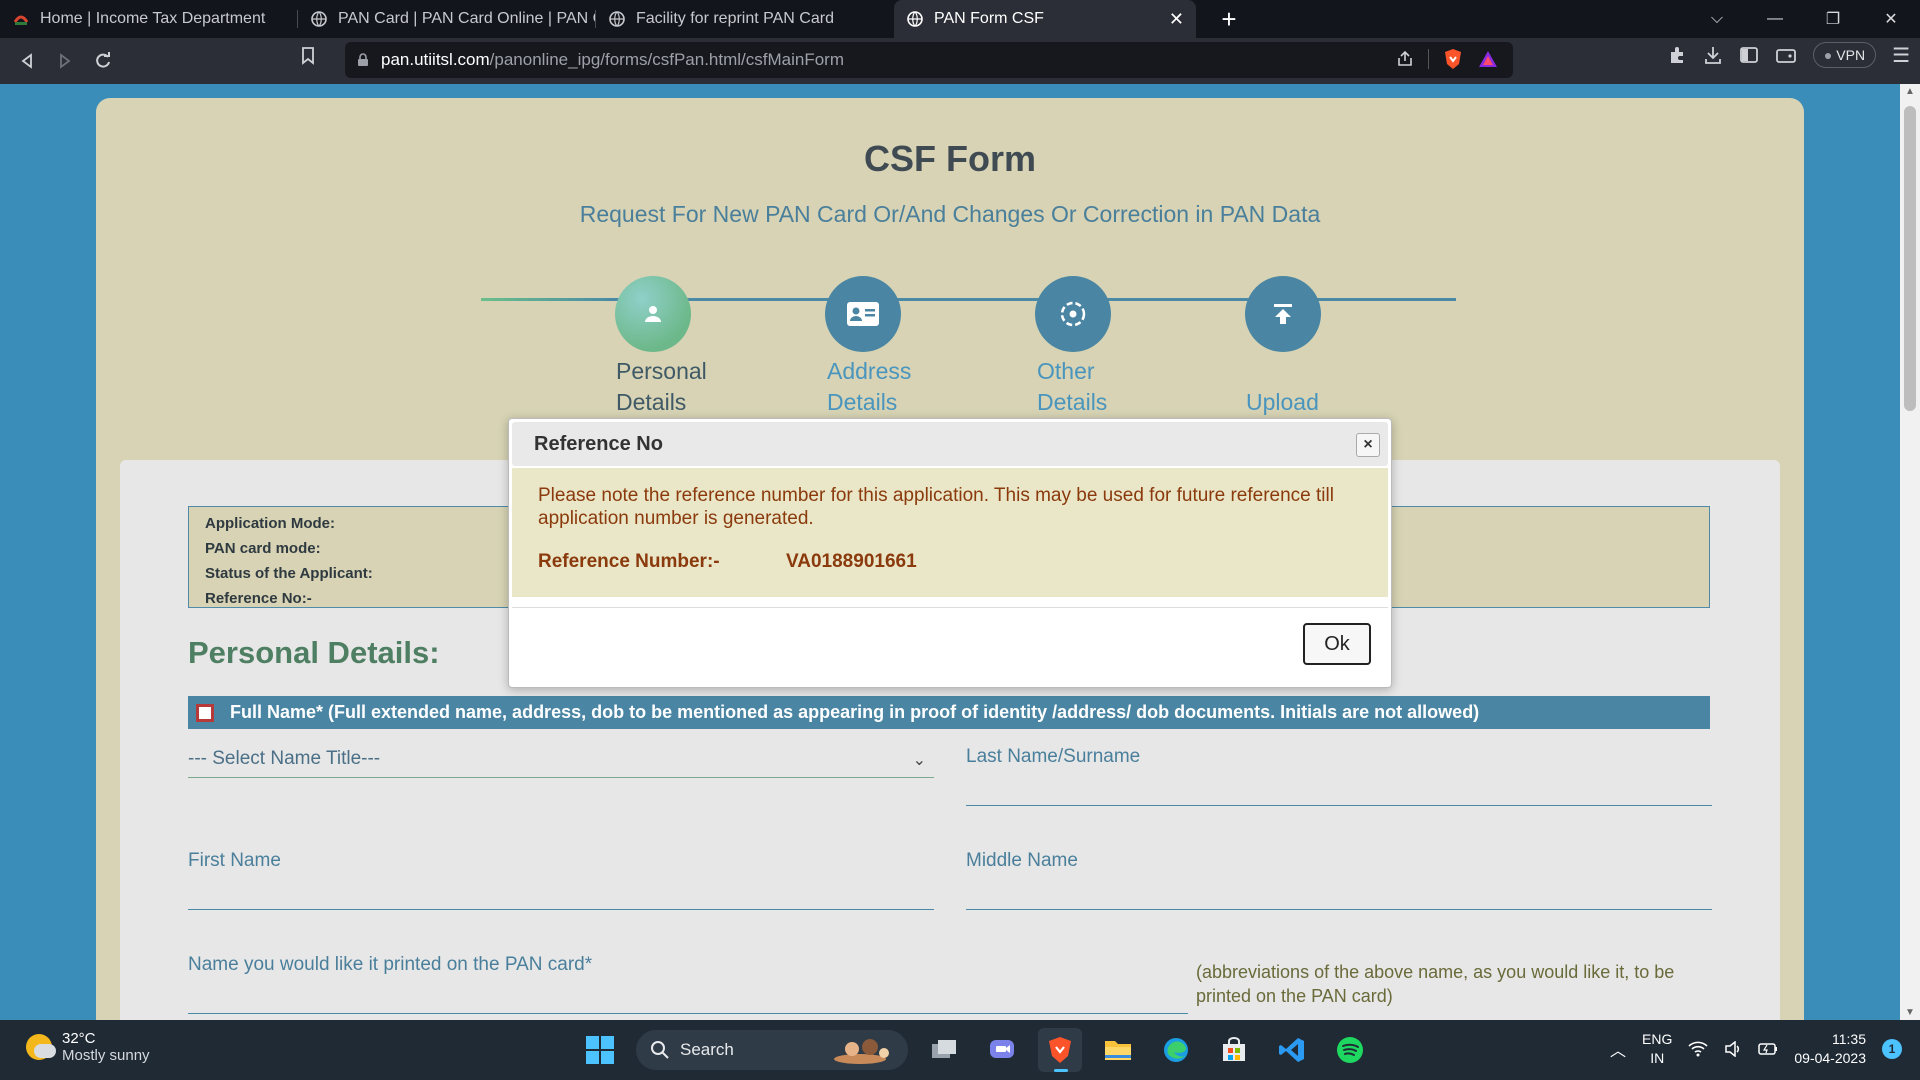 The height and width of the screenshot is (1080, 1920). I want to click on task-view-icon, so click(944, 1050).